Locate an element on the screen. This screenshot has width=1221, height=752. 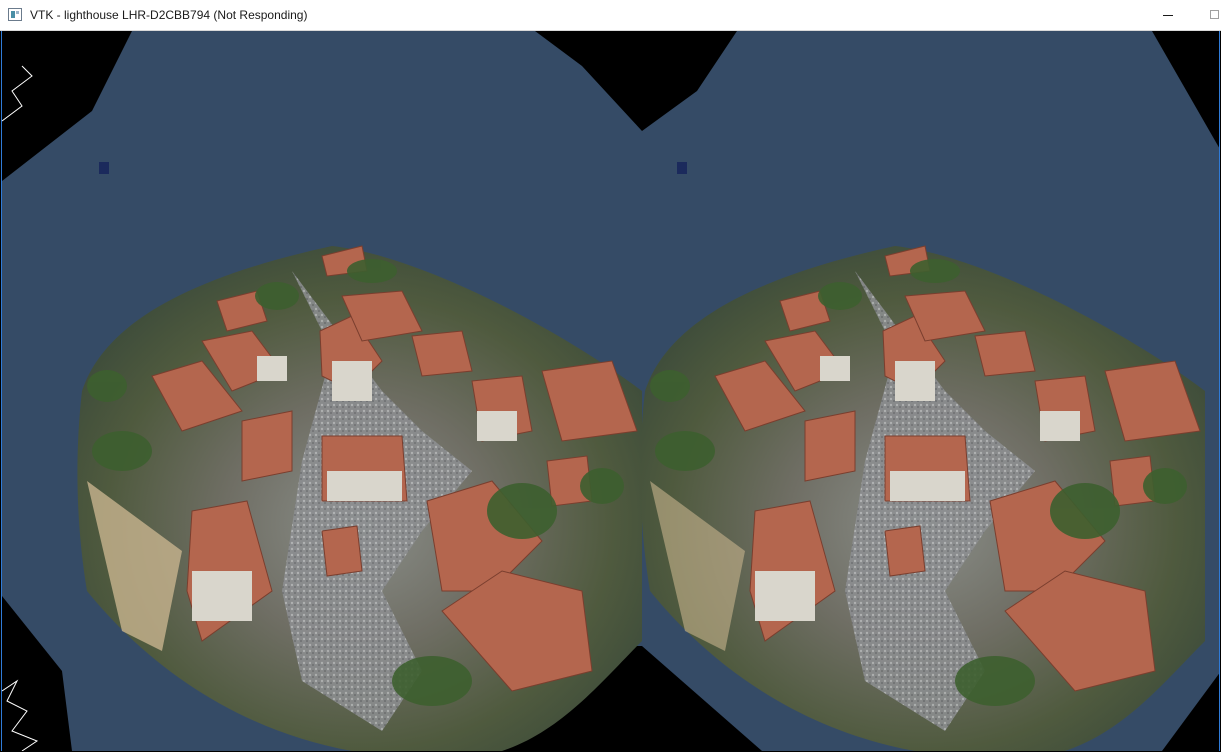
minimize-button is located at coordinates (1168, 15).